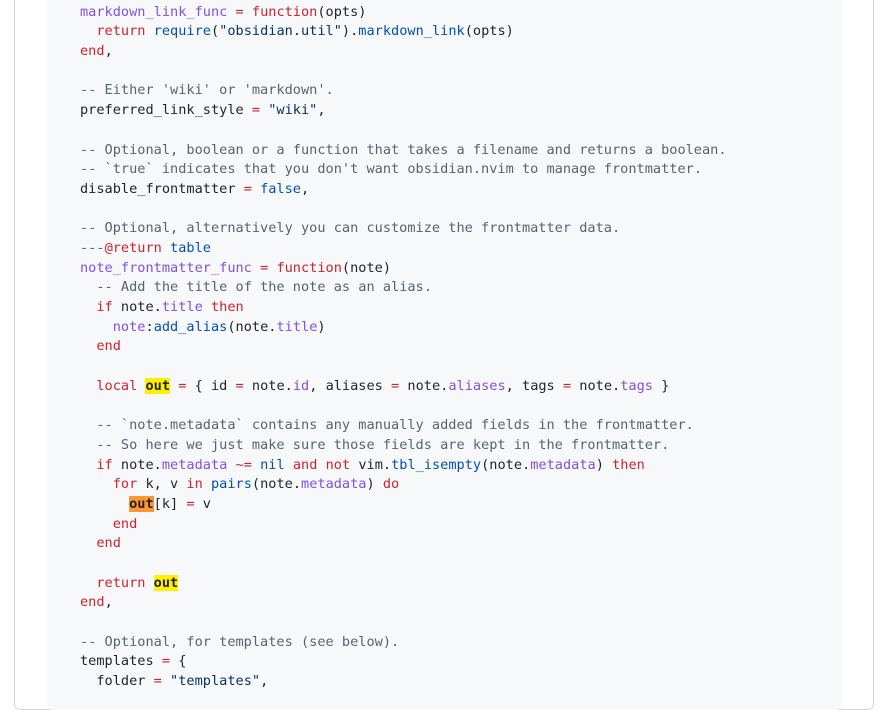  What do you see at coordinates (305, 464) in the screenshot?
I see `code-token: and` at bounding box center [305, 464].